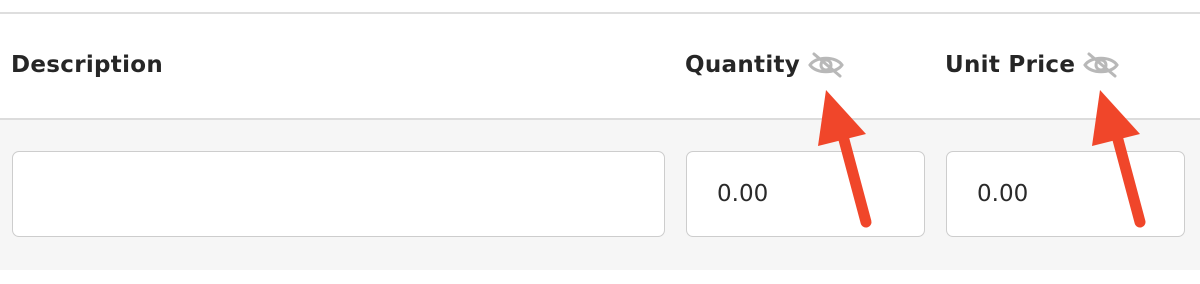  I want to click on unit-price-input, so click(1065, 194).